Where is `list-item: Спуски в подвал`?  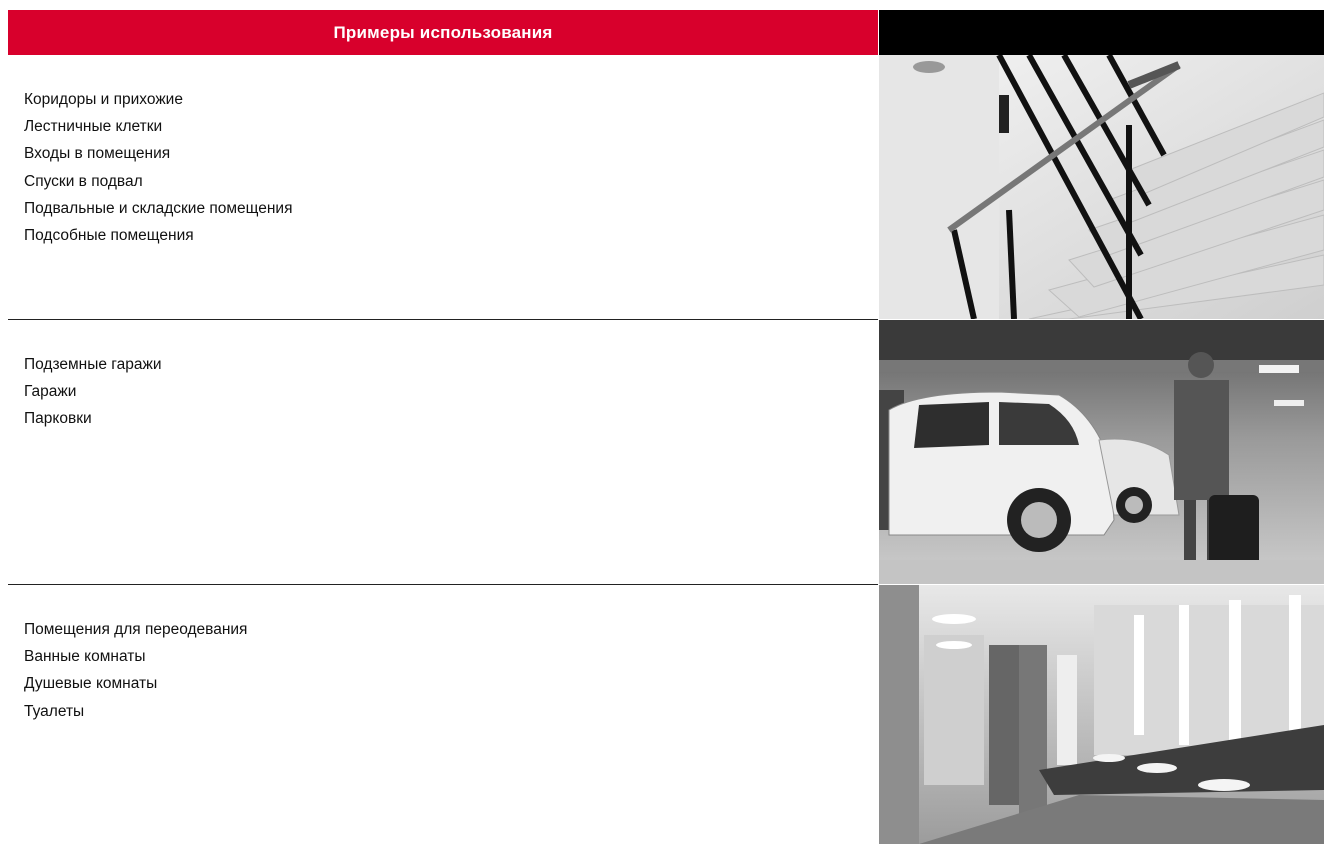 list-item: Спуски в подвал is located at coordinates (83, 181).